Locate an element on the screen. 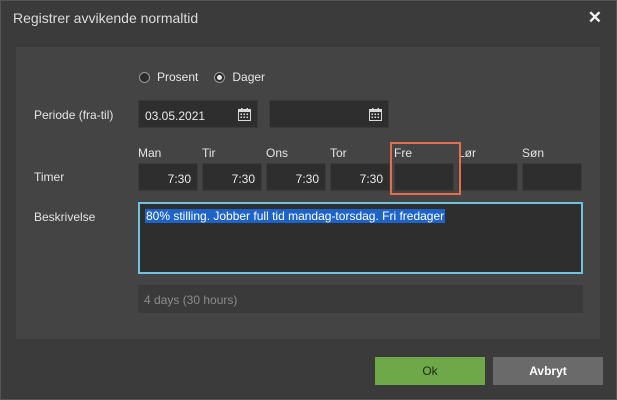 Image resolution: width=617 pixels, height=400 pixels. day-header-man: Man is located at coordinates (150, 153).